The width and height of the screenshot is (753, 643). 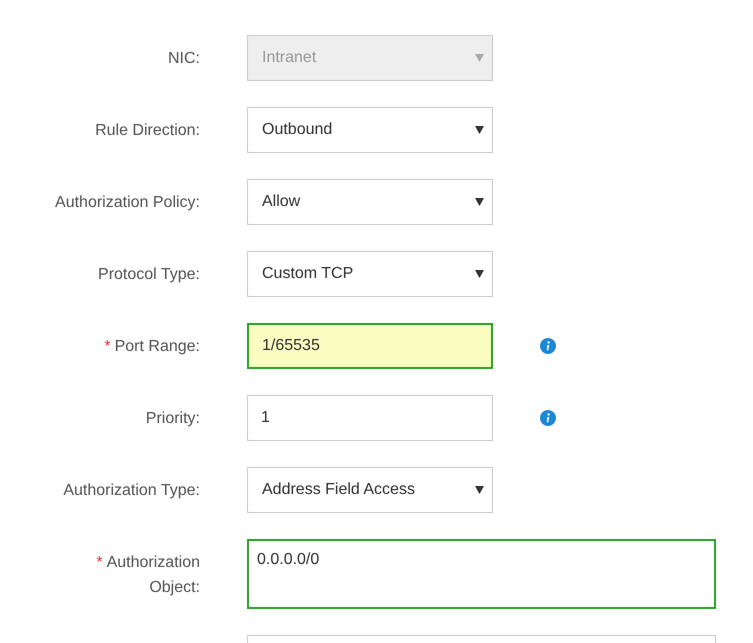 What do you see at coordinates (184, 58) in the screenshot?
I see `field-label: NIC:` at bounding box center [184, 58].